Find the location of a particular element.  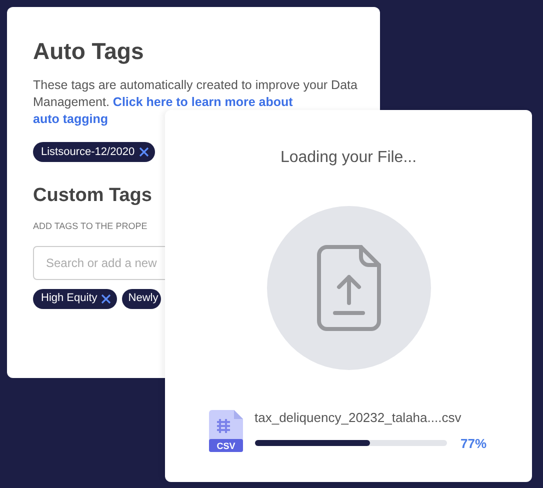

tag-label: High Equity is located at coordinates (69, 298).